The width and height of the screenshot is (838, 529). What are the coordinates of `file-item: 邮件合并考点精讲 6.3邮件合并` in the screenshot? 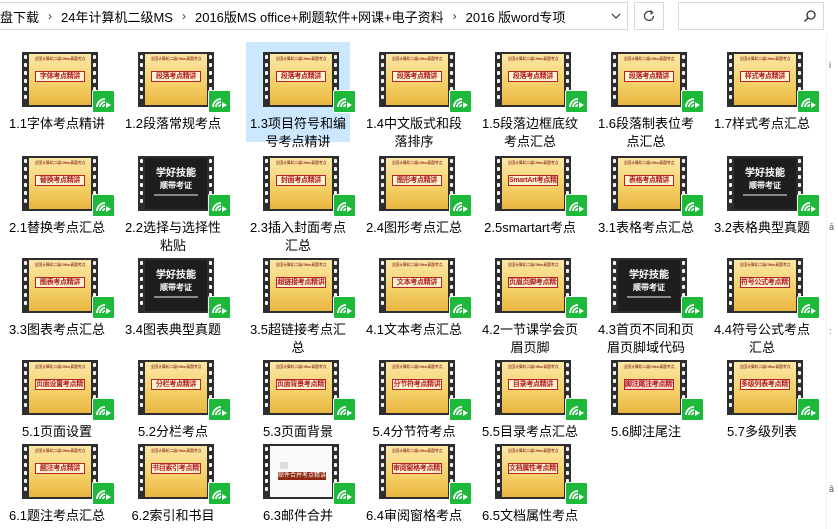 It's located at (301, 479).